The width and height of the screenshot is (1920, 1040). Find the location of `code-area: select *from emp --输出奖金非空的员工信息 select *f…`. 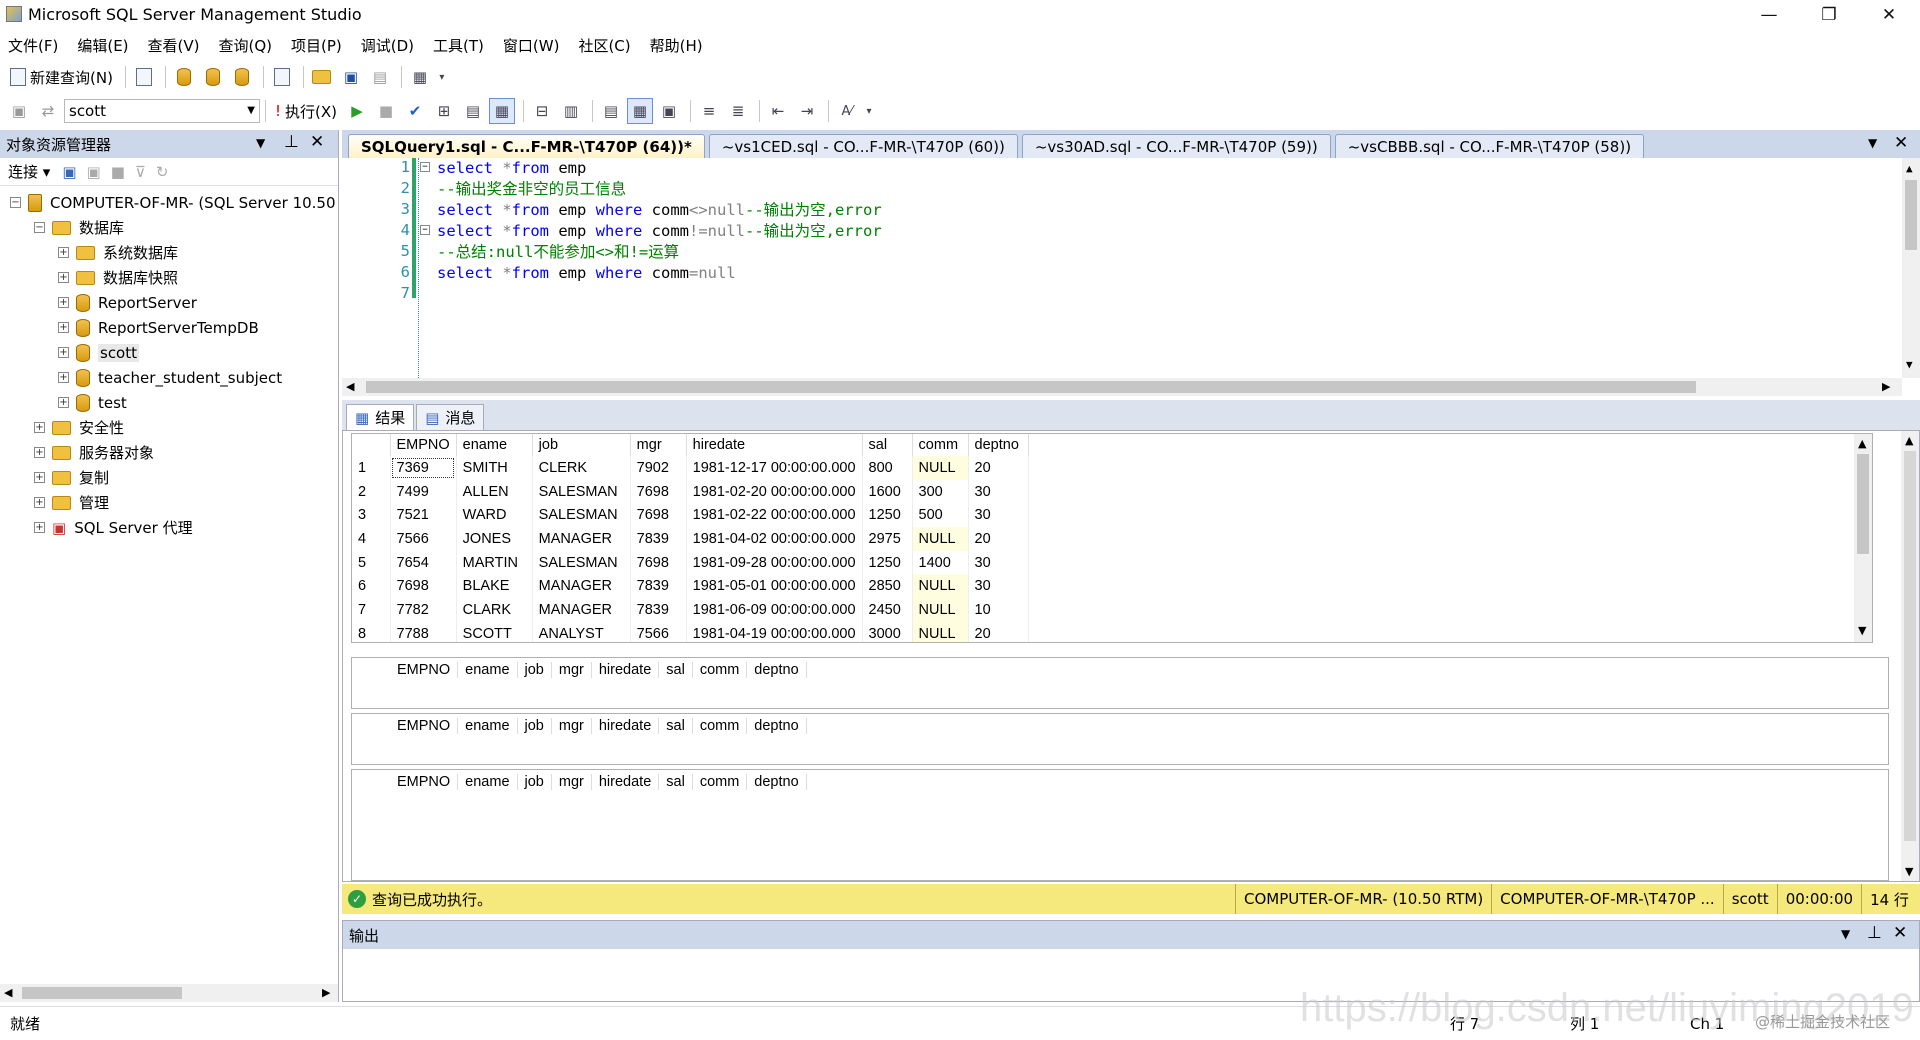

code-area: select *from emp --输出奖金非空的员工信息 select *f… is located at coordinates (659, 231).